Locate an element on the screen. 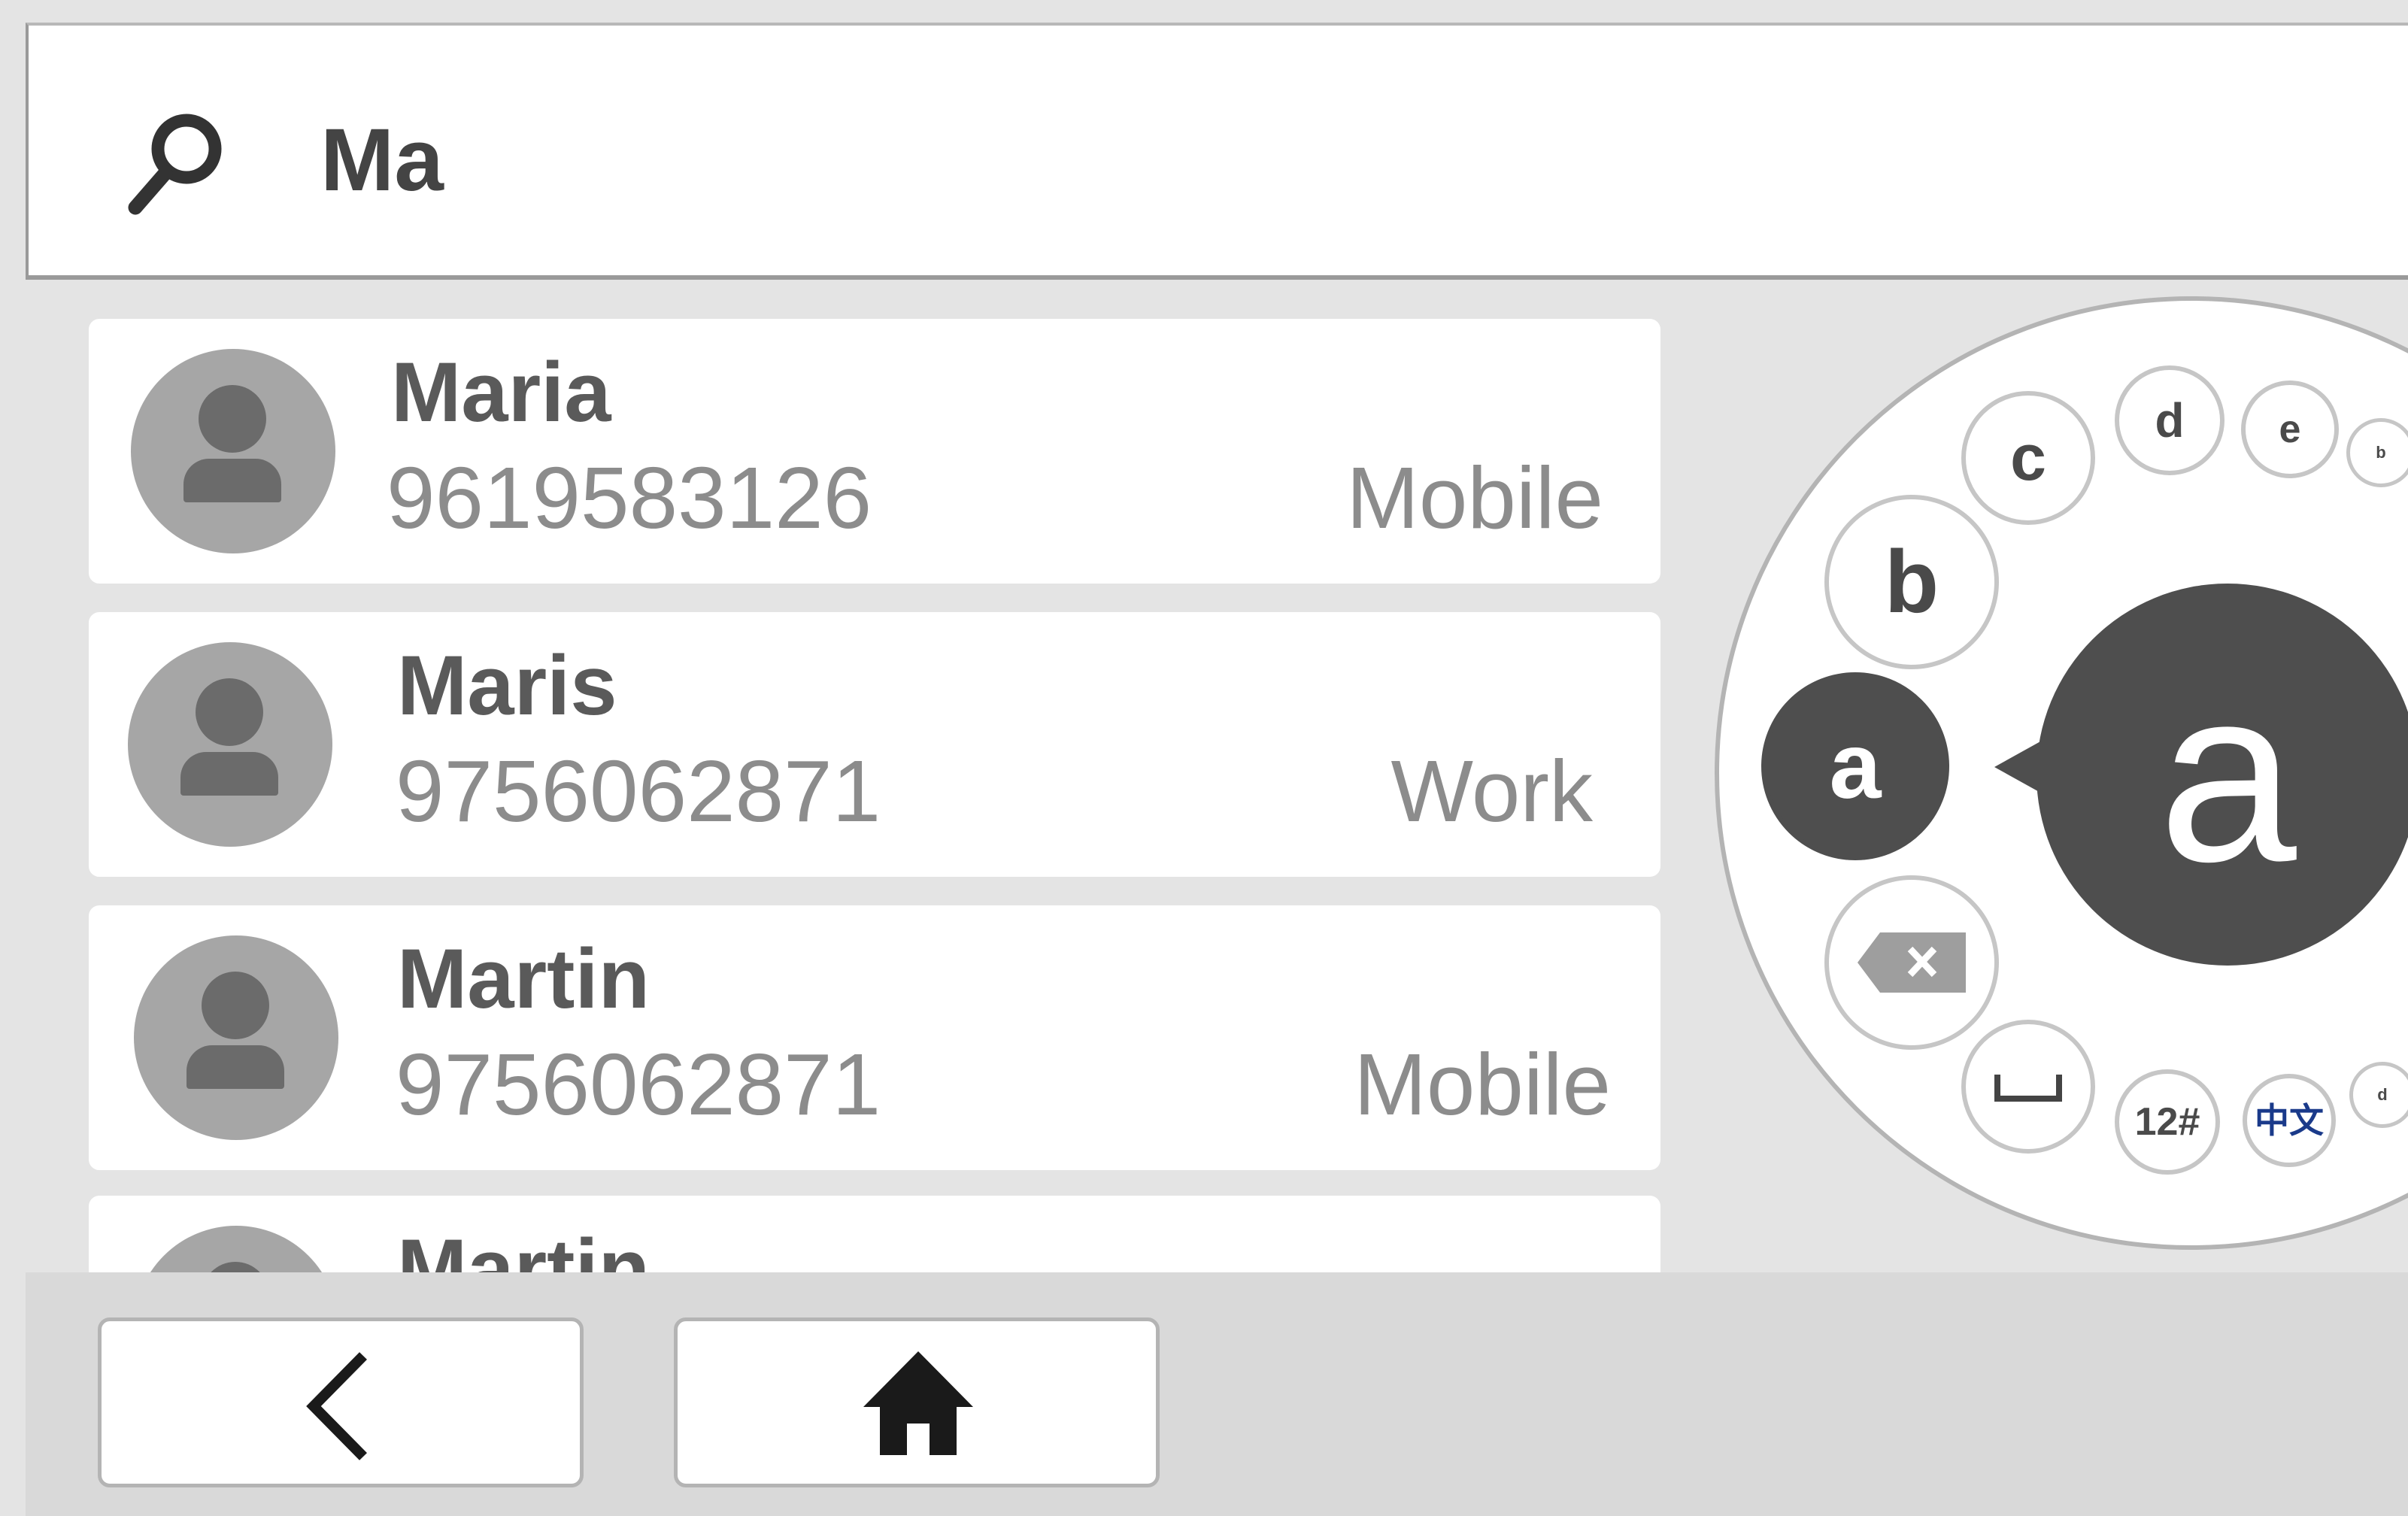 Image resolution: width=2408 pixels, height=1516 pixels. backspace-icon is located at coordinates (1912, 963).